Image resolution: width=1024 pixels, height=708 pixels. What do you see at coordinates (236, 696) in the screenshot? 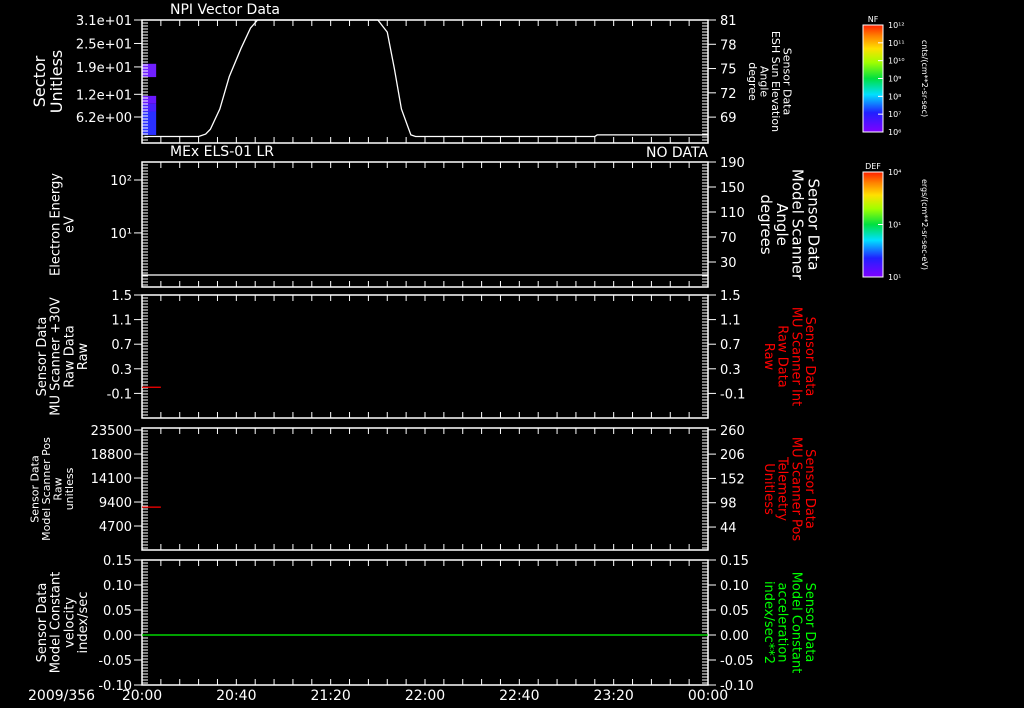
I see `time-tick-label: 20:40` at bounding box center [236, 696].